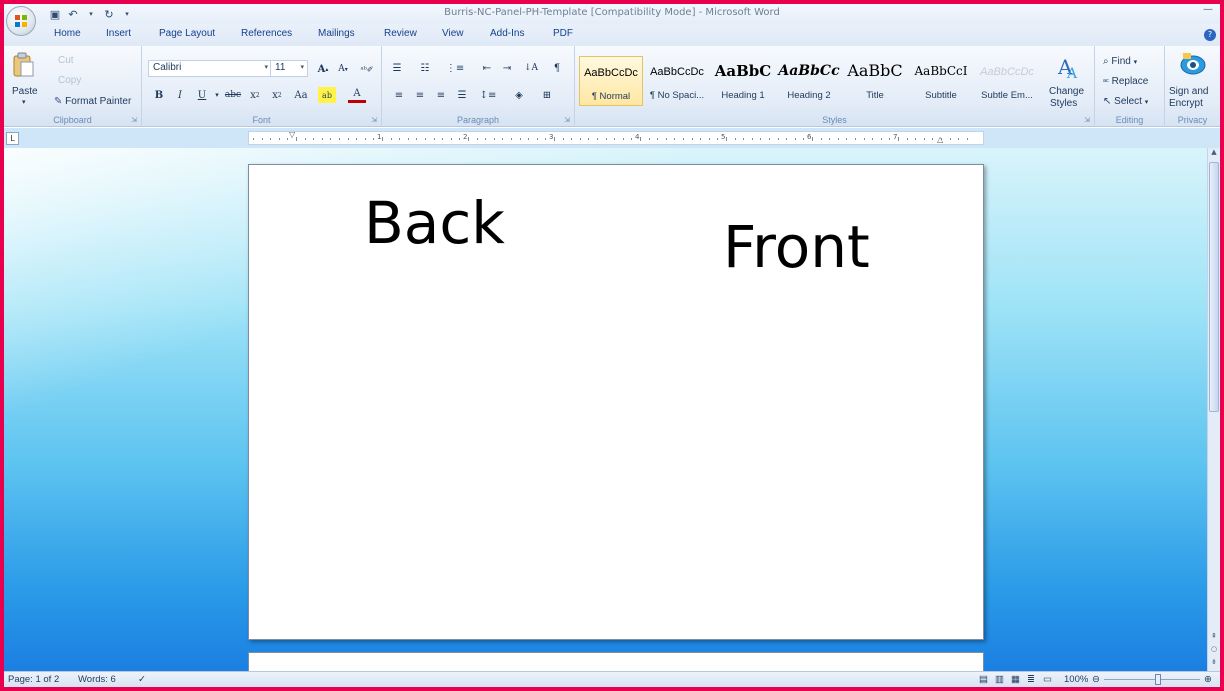  Describe the element at coordinates (1152, 679) in the screenshot. I see `zoom-slider` at that location.